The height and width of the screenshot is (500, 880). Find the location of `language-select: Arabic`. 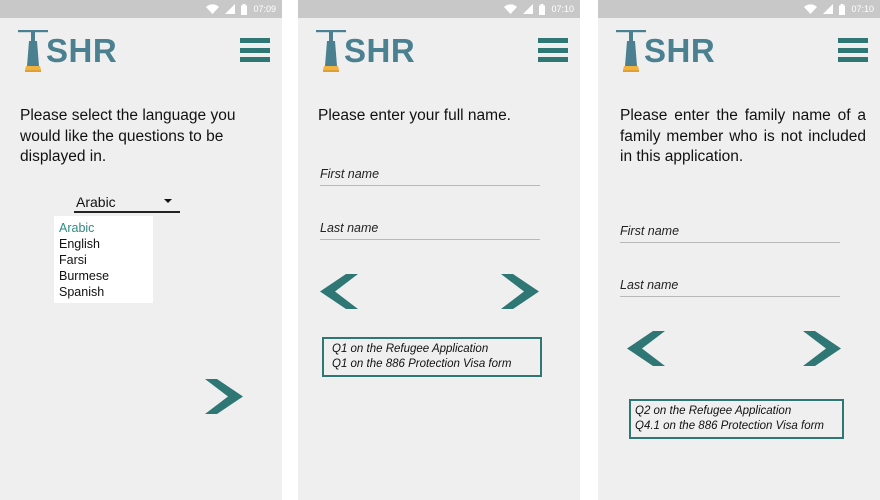

language-select: Arabic is located at coordinates (127, 203).